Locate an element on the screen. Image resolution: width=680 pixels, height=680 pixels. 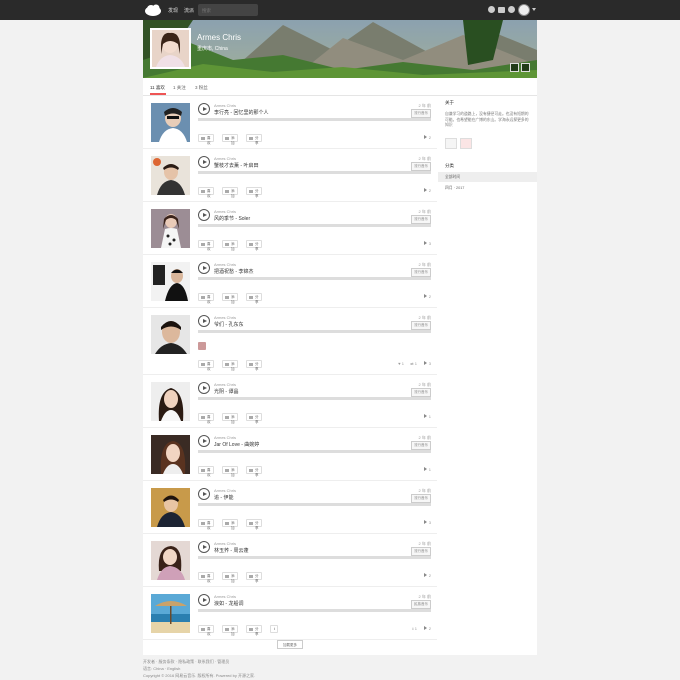
user-avatar is located at coordinates (524, 10).